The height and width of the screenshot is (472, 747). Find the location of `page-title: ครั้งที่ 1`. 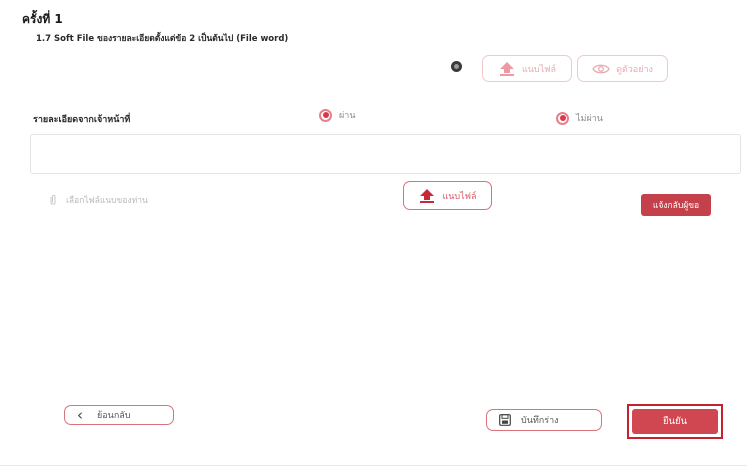

page-title: ครั้งที่ 1 is located at coordinates (42, 19).